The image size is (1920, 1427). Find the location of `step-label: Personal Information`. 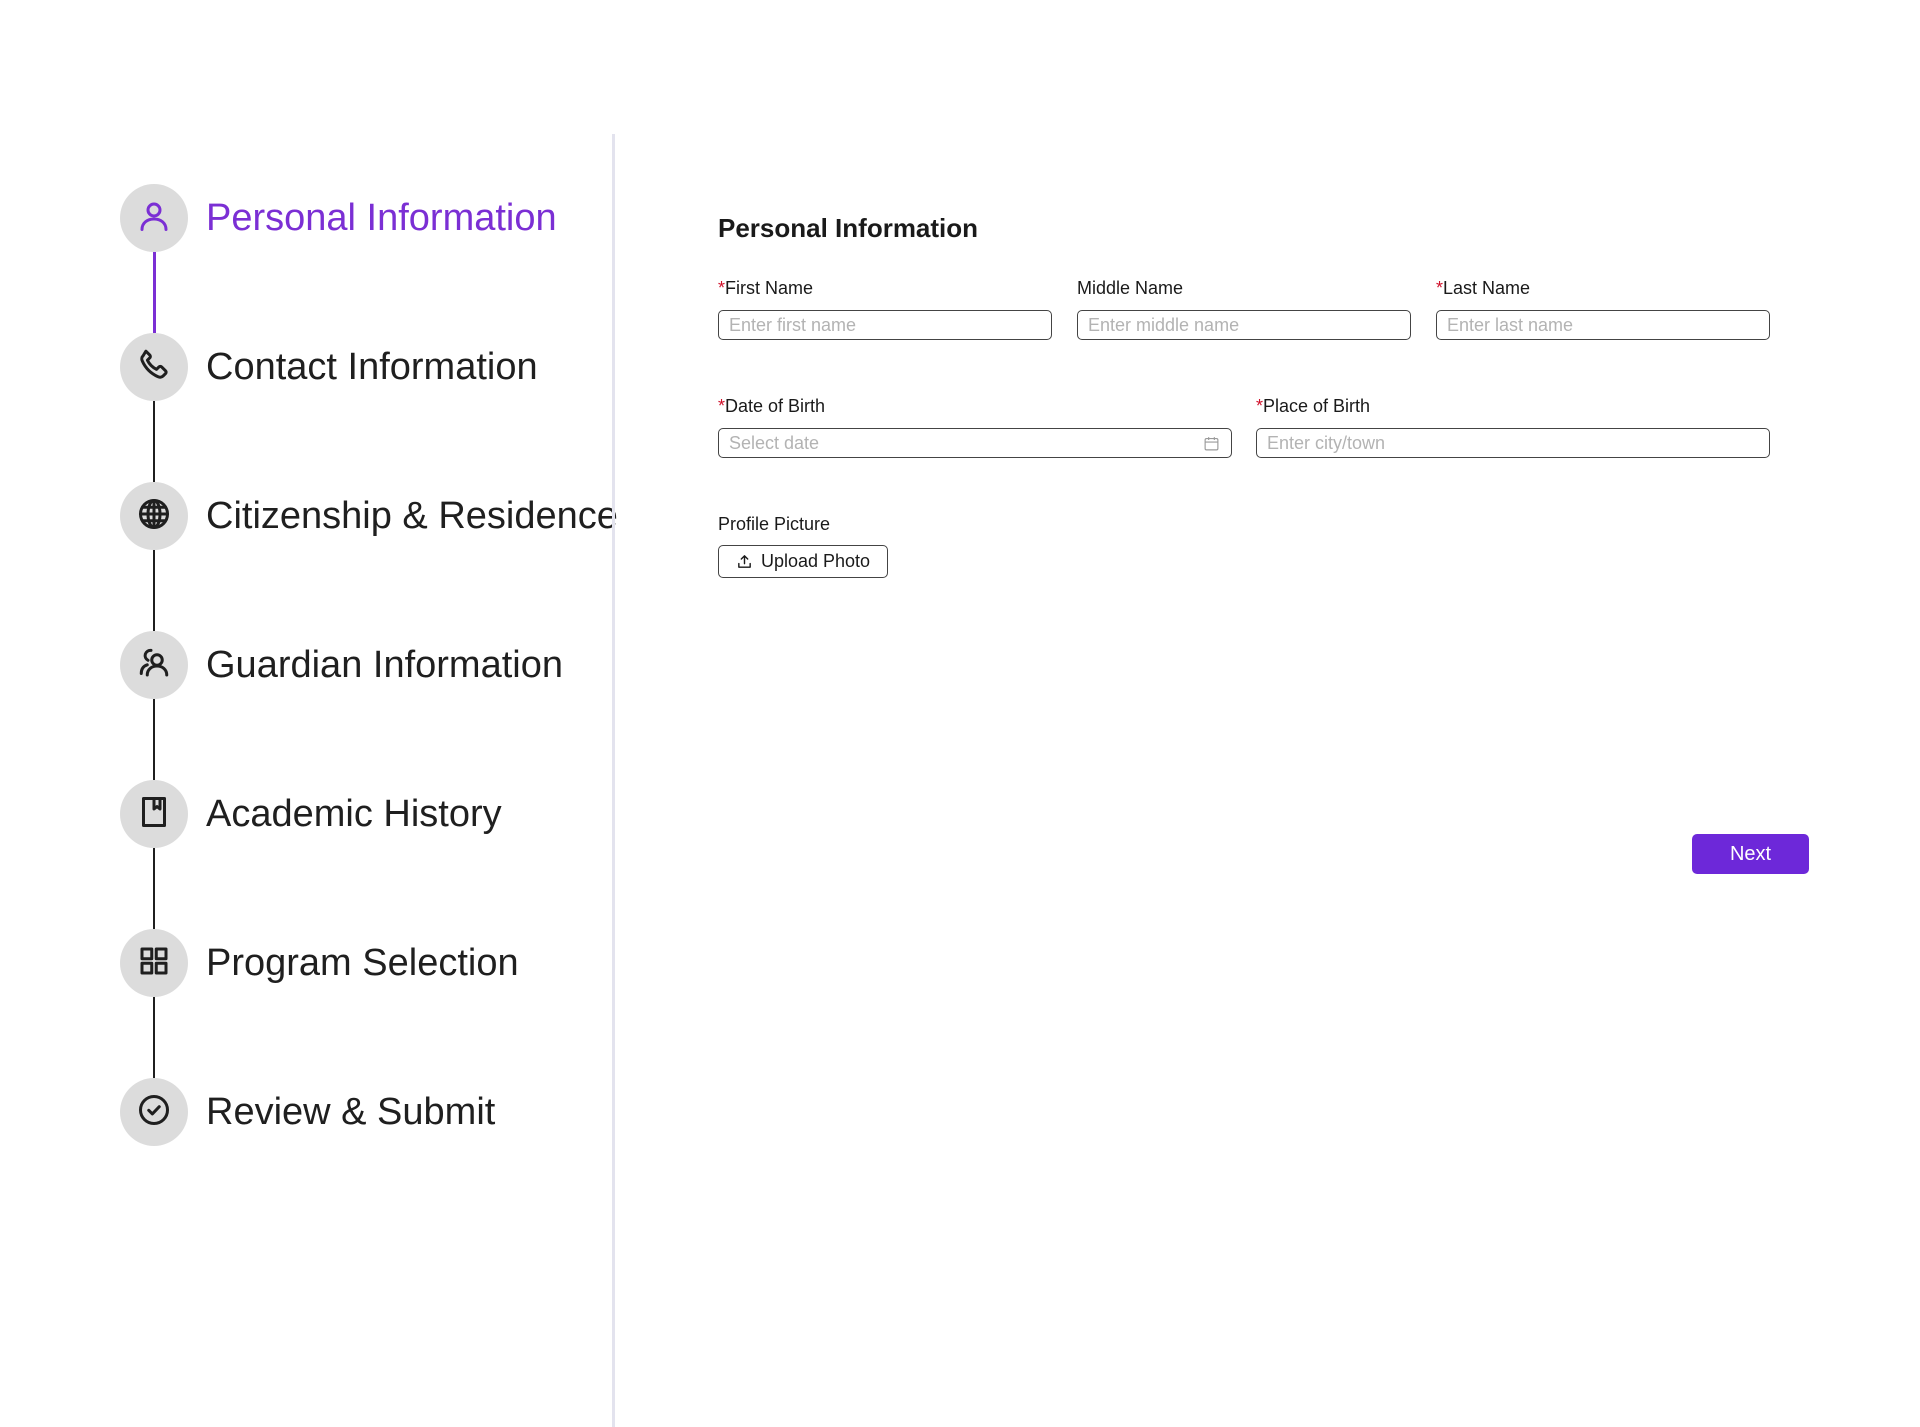

step-label: Personal Information is located at coordinates (381, 217).